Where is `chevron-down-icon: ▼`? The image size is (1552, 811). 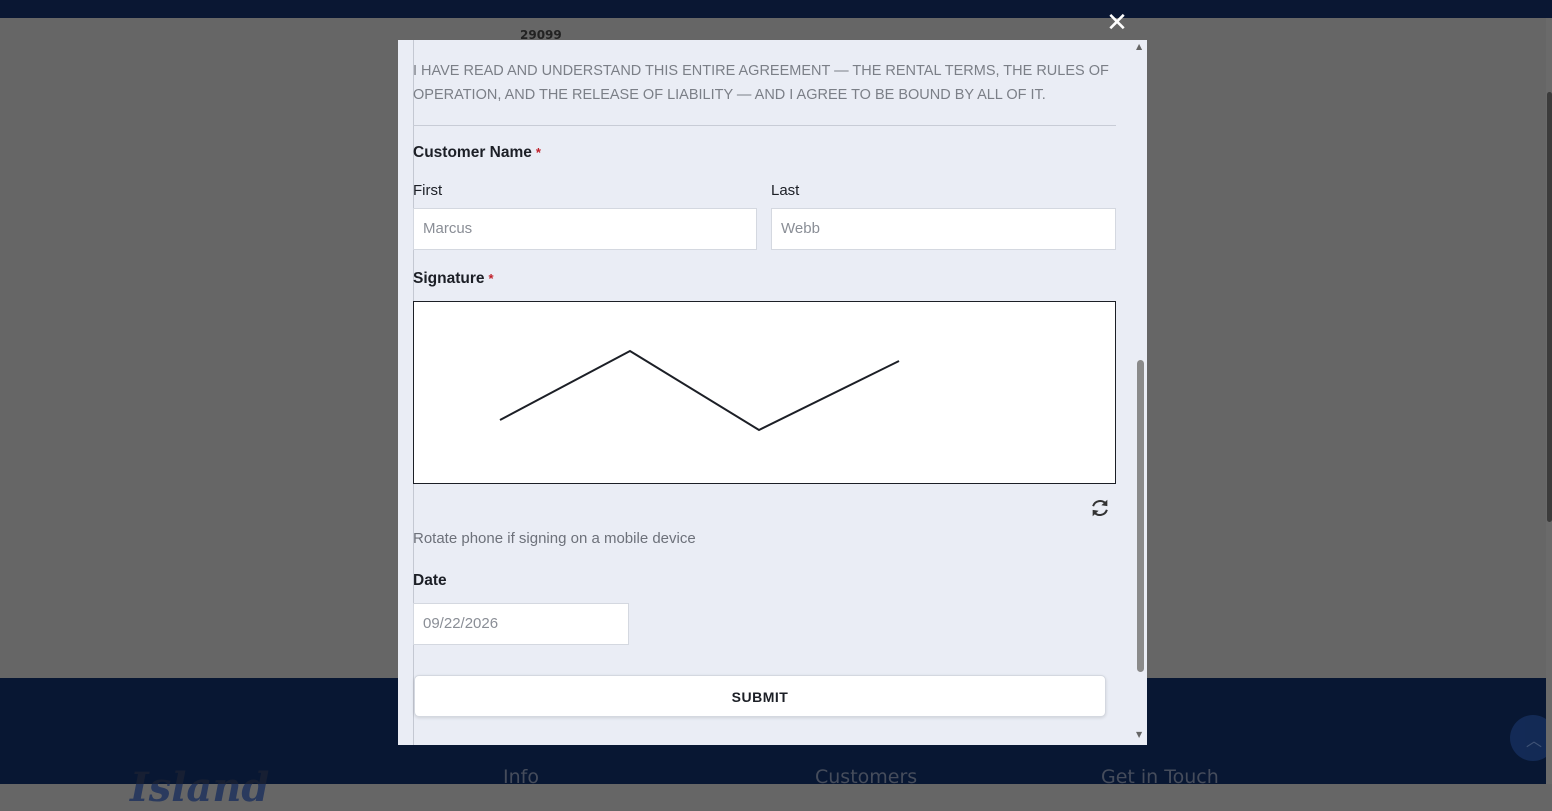 chevron-down-icon: ▼ is located at coordinates (1139, 734).